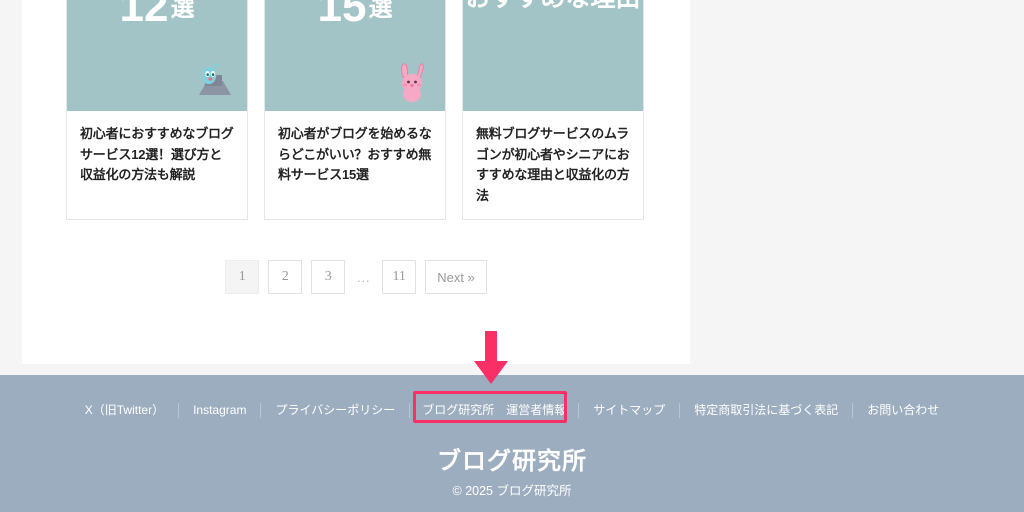  What do you see at coordinates (157, 55) in the screenshot?
I see `card-thumbnail: ＜初心者向け＞ おすすめ ブログサービス 12 選` at bounding box center [157, 55].